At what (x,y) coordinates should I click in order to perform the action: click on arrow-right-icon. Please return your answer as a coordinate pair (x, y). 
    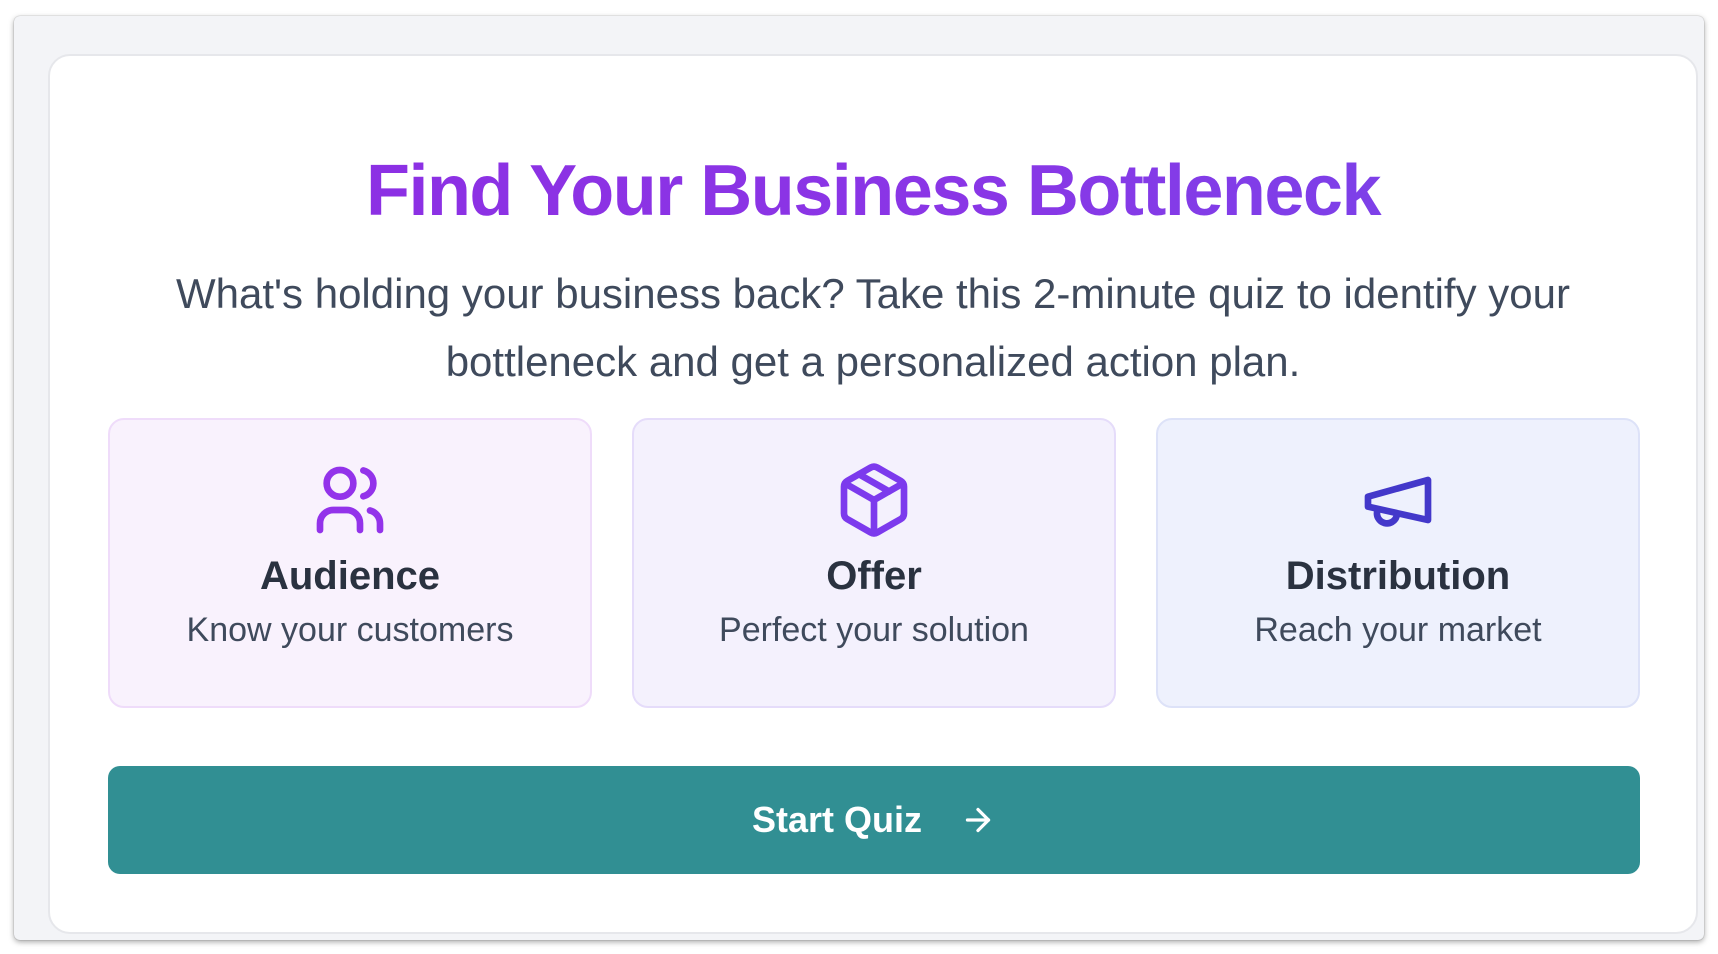
    Looking at the image, I should click on (978, 820).